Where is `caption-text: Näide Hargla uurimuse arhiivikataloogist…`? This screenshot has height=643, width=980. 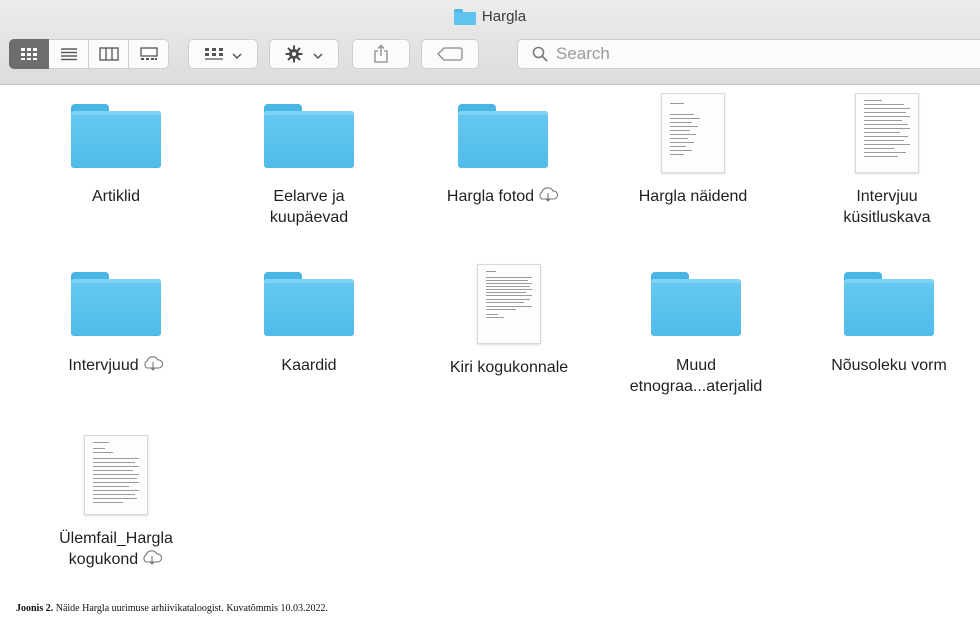 caption-text: Näide Hargla uurimuse arhiivikataloogist… is located at coordinates (191, 608).